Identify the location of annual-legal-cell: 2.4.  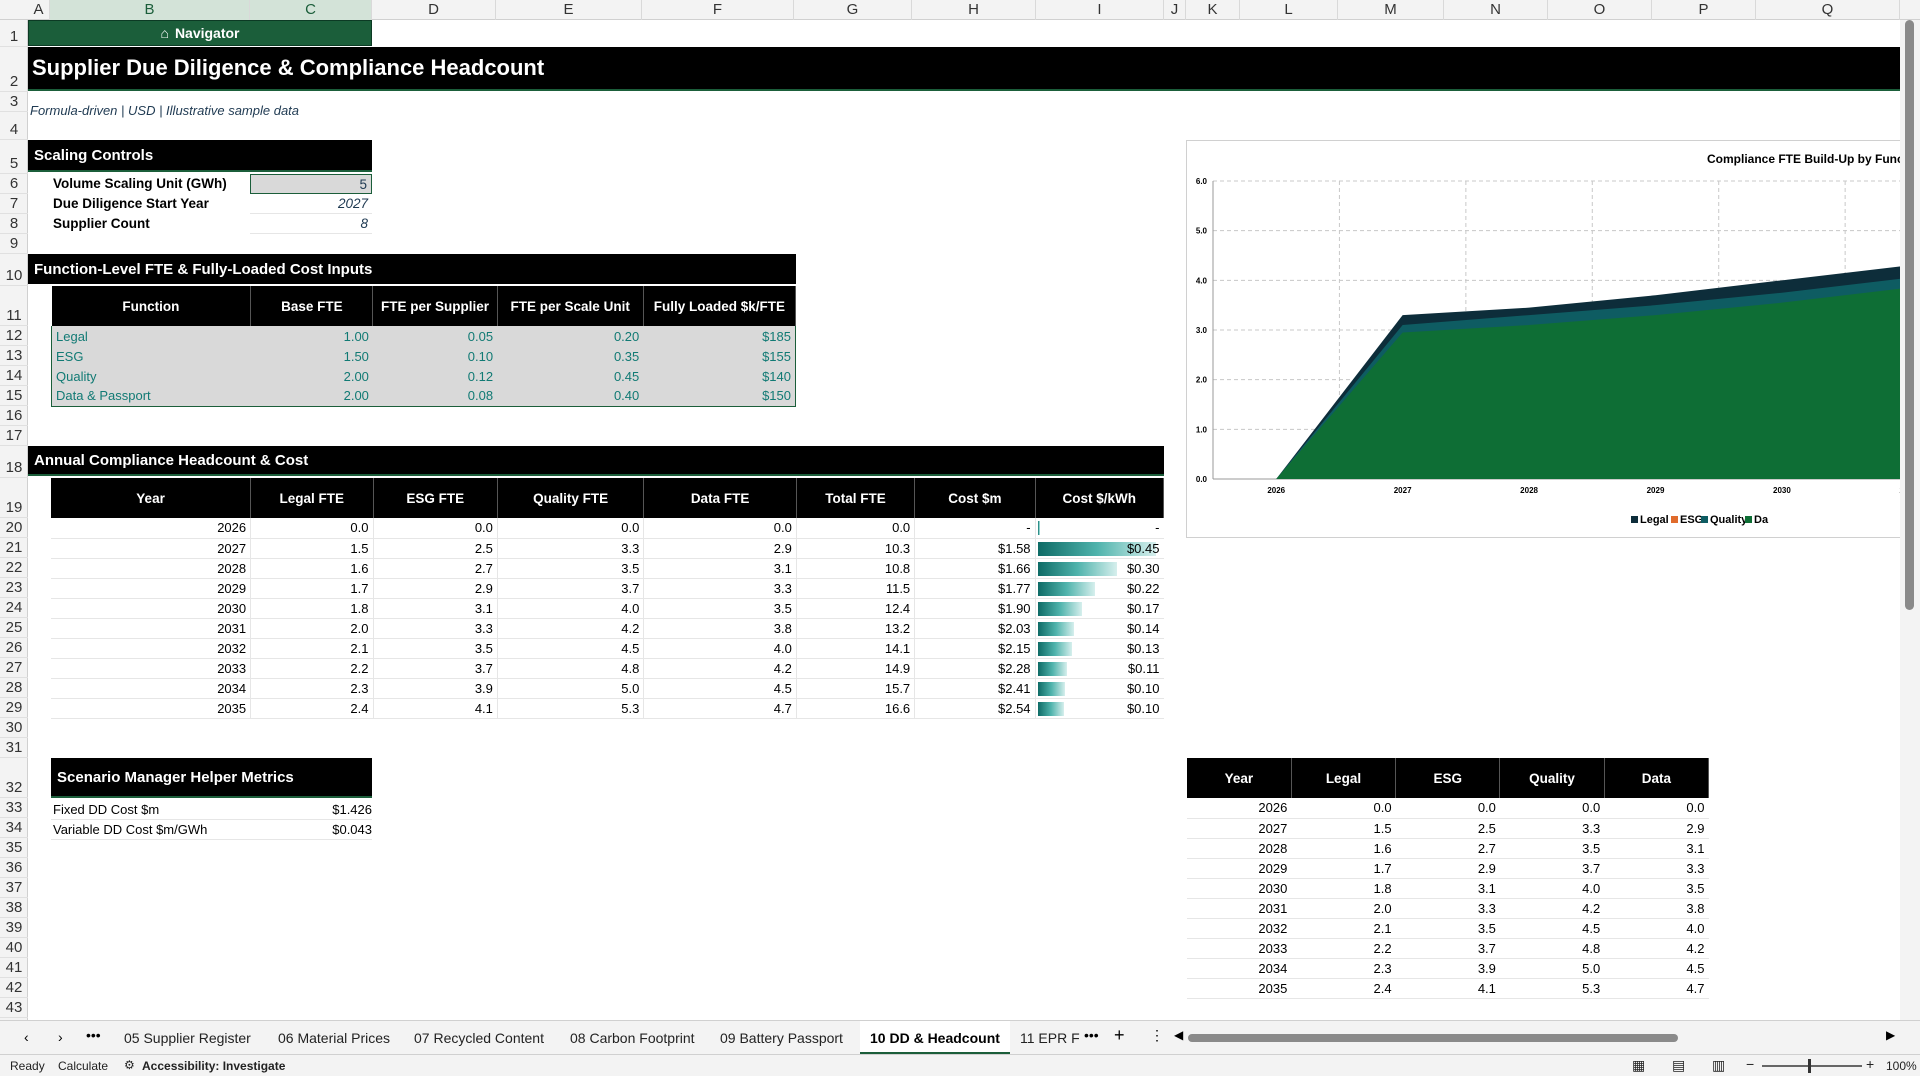
(312, 708).